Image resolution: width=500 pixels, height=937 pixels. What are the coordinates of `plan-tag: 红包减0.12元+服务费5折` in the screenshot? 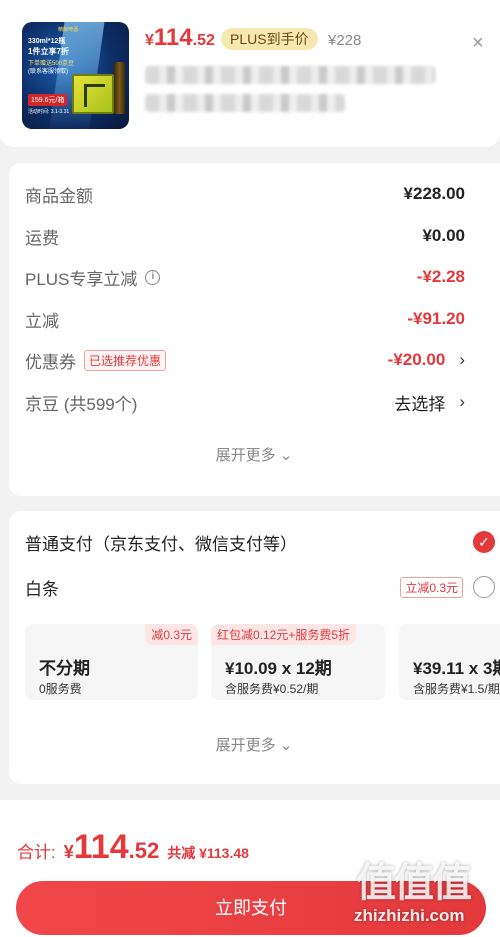 It's located at (284, 634).